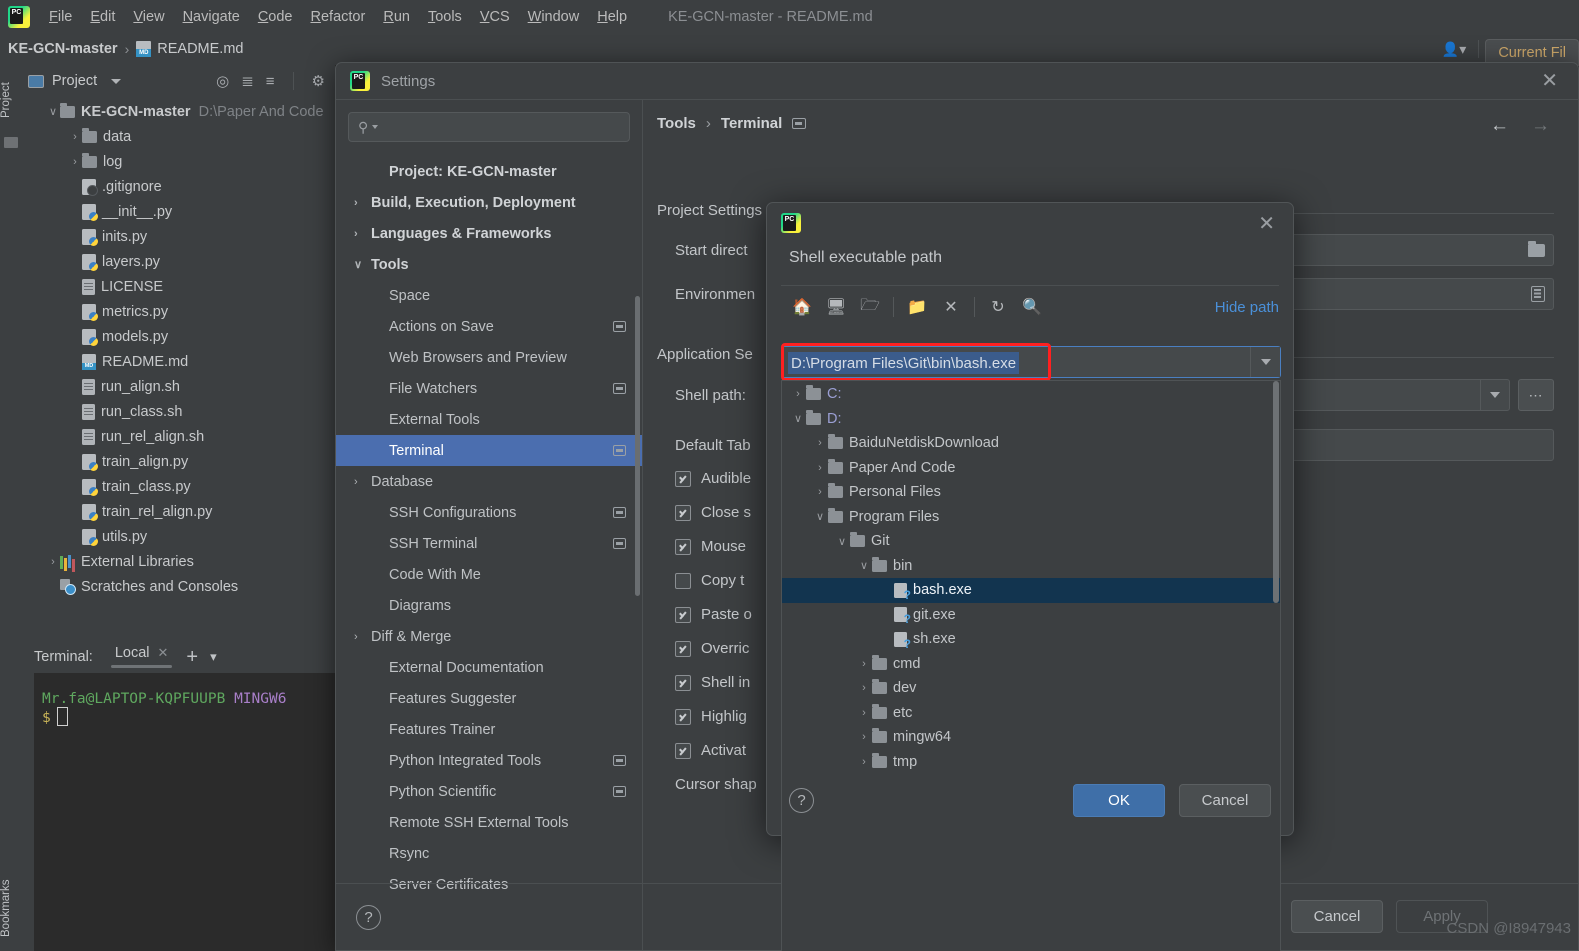 This screenshot has width=1579, height=951. I want to click on menu-item-help: Help, so click(612, 17).